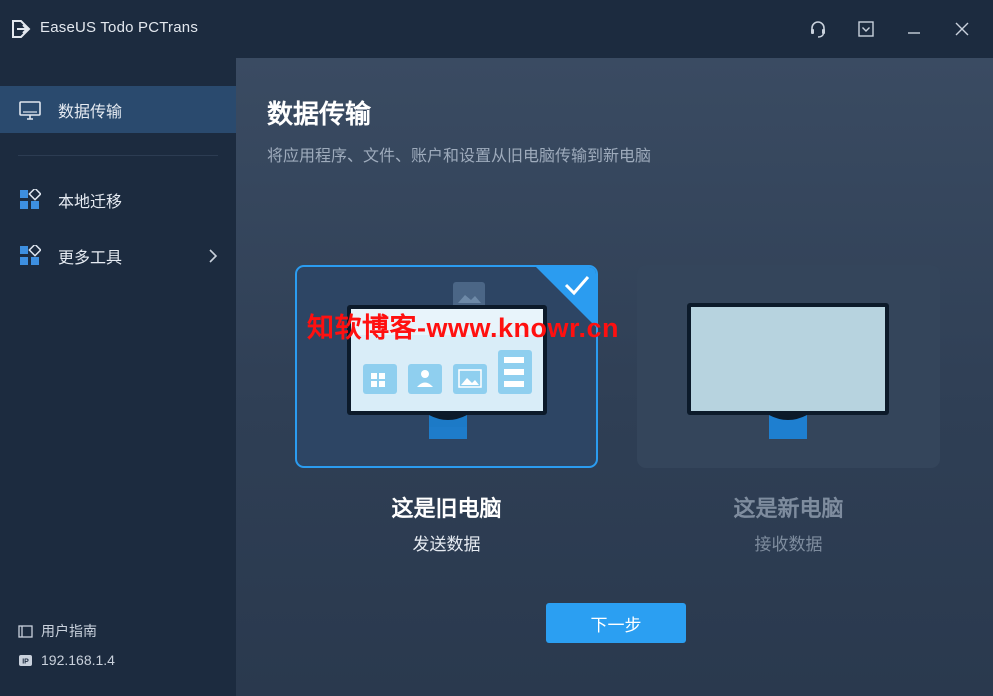  What do you see at coordinates (90, 257) in the screenshot?
I see `sidebar-item-label: 更多工具` at bounding box center [90, 257].